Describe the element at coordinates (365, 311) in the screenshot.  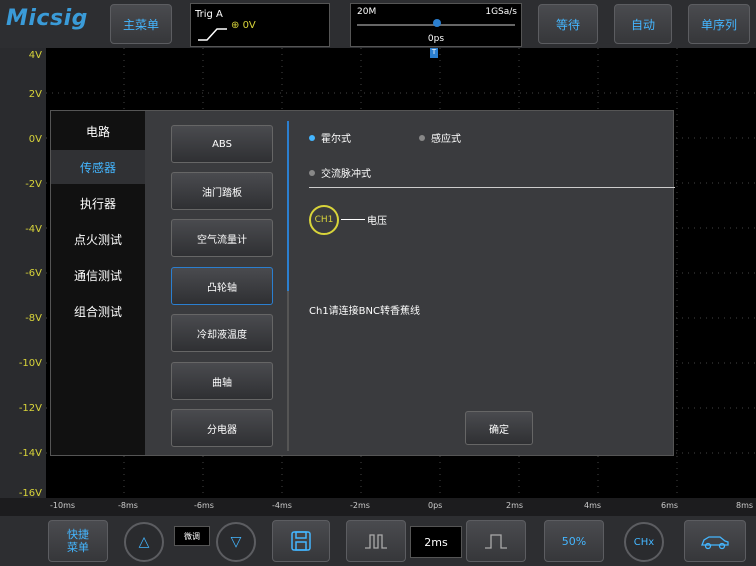
I see `connection-hint: Ch1请连接BNC转香蕉线` at that location.